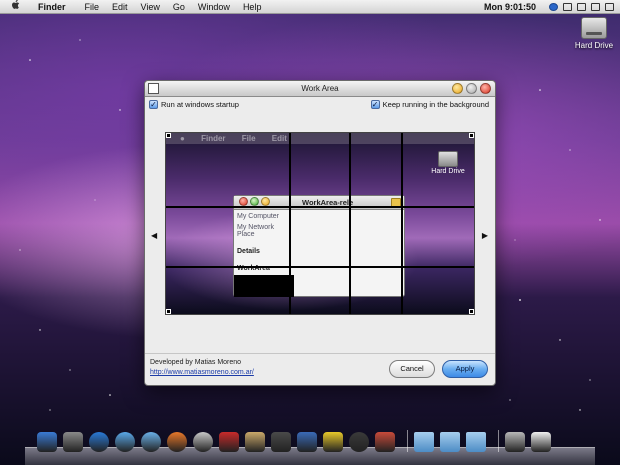  Describe the element at coordinates (594, 45) in the screenshot. I see `hard-drive-label: Hard Drive` at that location.